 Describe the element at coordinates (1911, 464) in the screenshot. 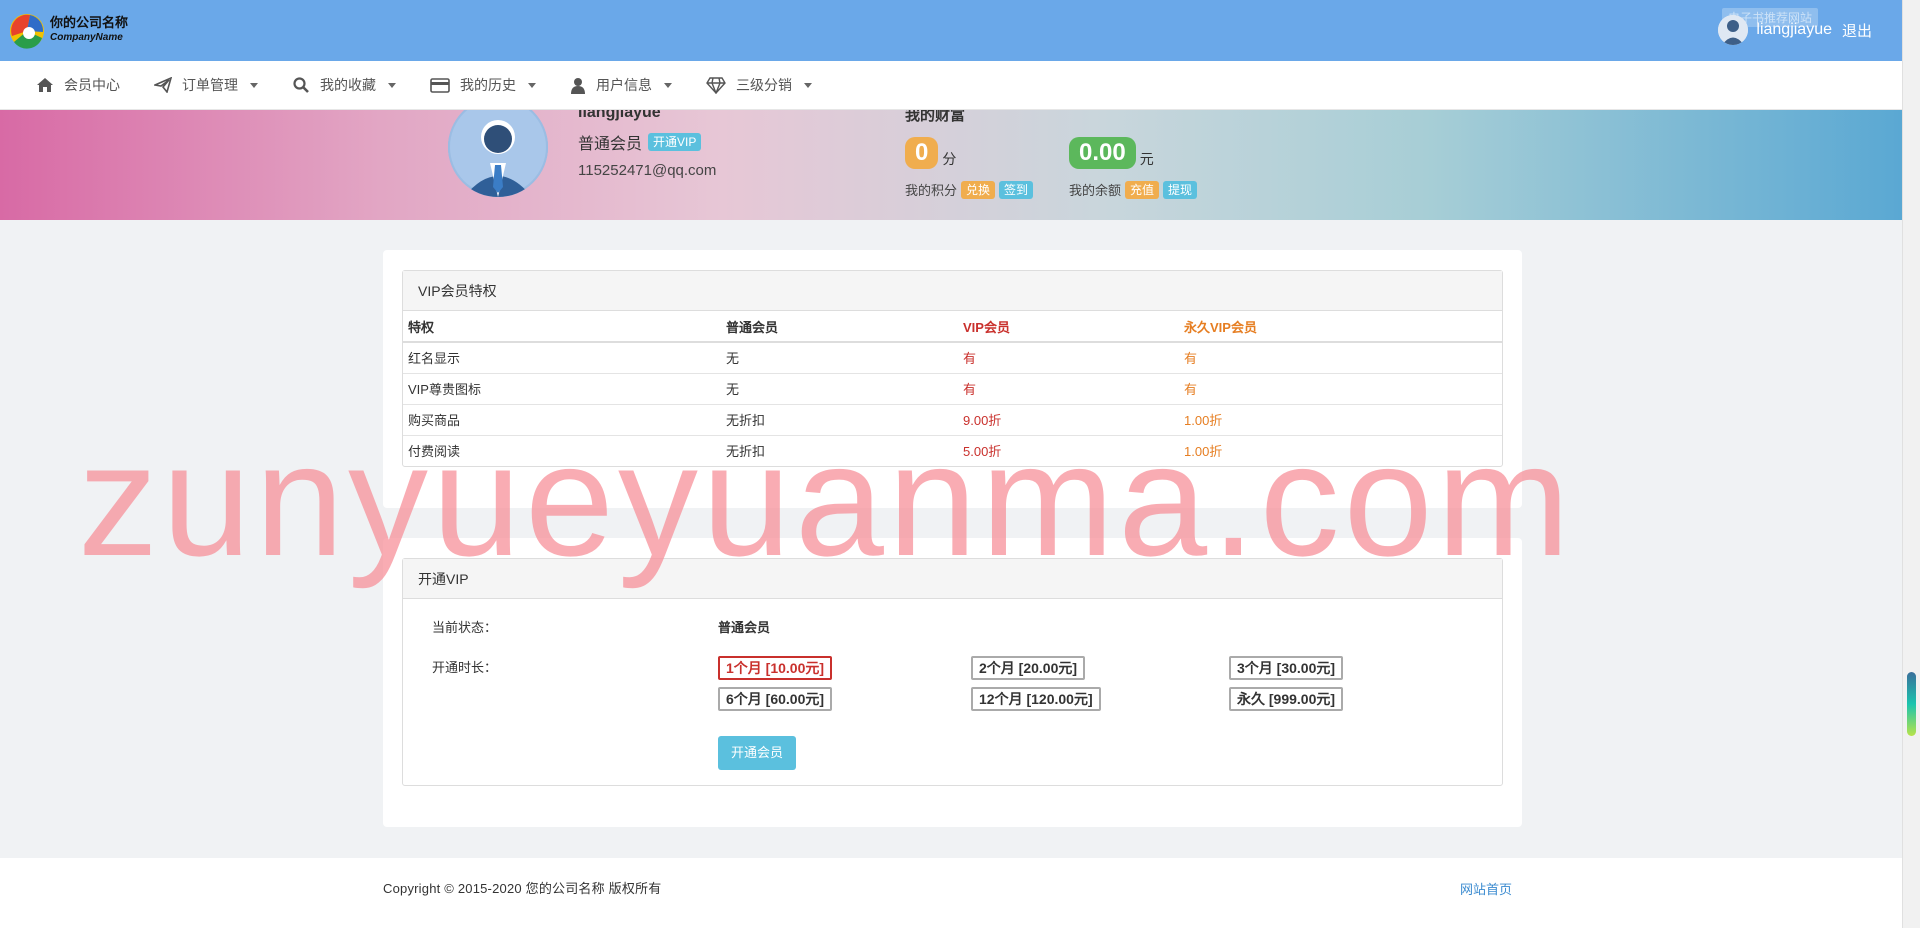

I see `page-scrollbar` at that location.